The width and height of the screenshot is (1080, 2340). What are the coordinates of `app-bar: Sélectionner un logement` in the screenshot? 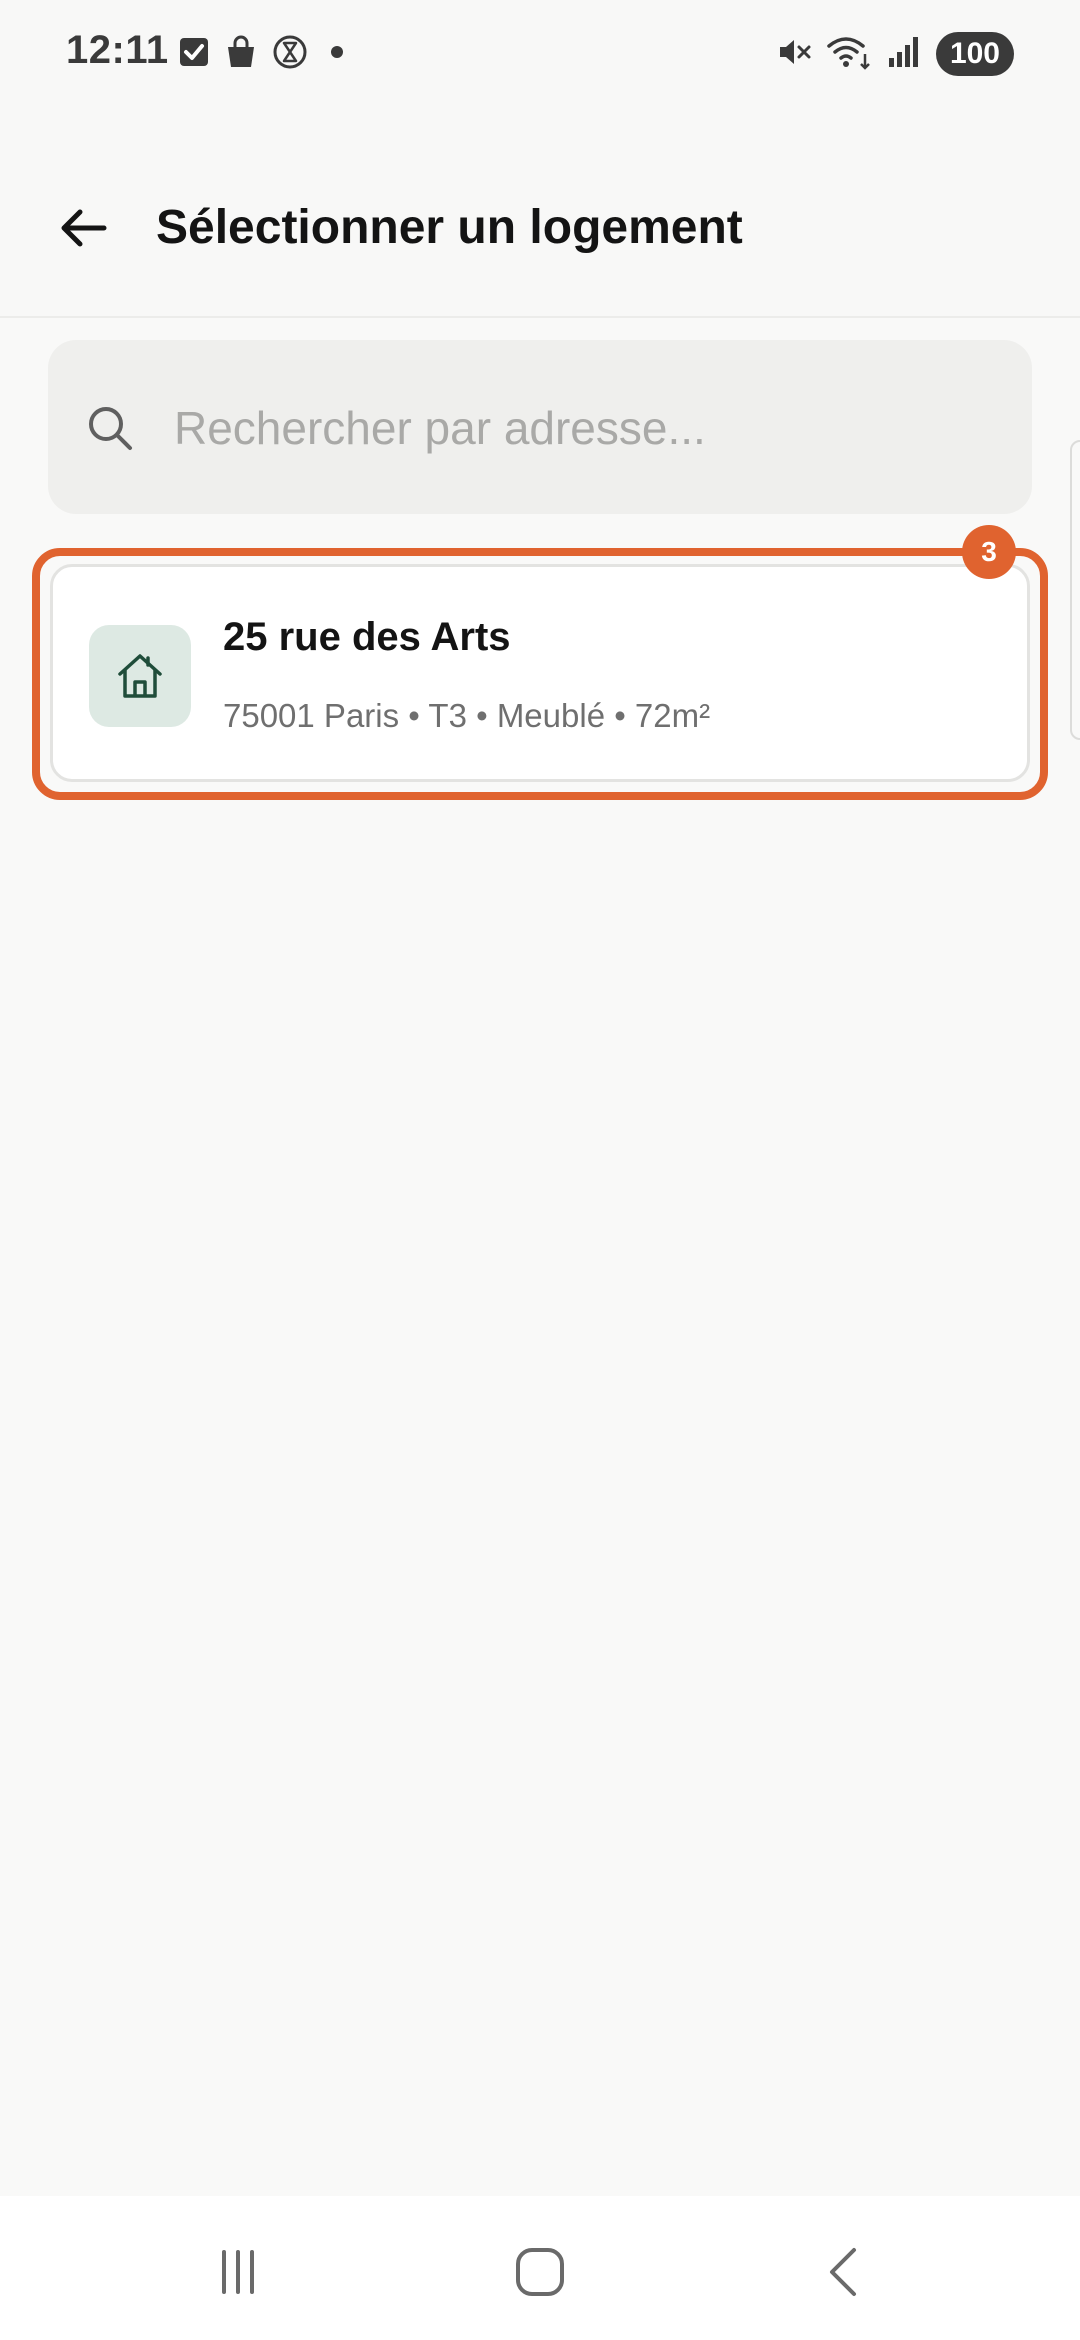 It's located at (540, 214).